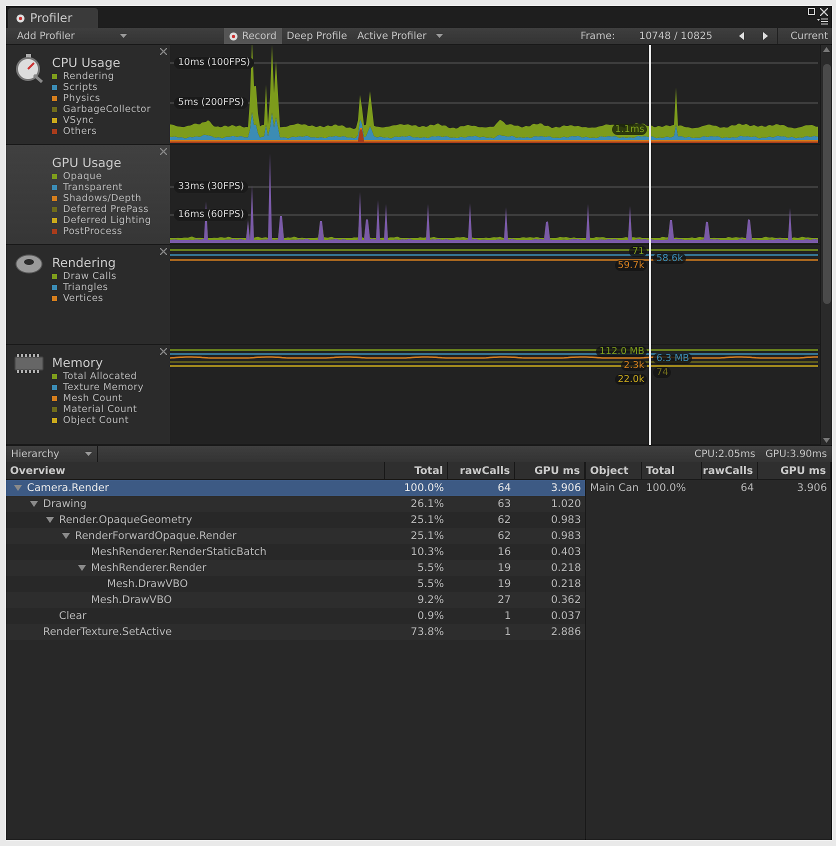 Image resolution: width=836 pixels, height=846 pixels. I want to click on legend-label: Opaque, so click(82, 176).